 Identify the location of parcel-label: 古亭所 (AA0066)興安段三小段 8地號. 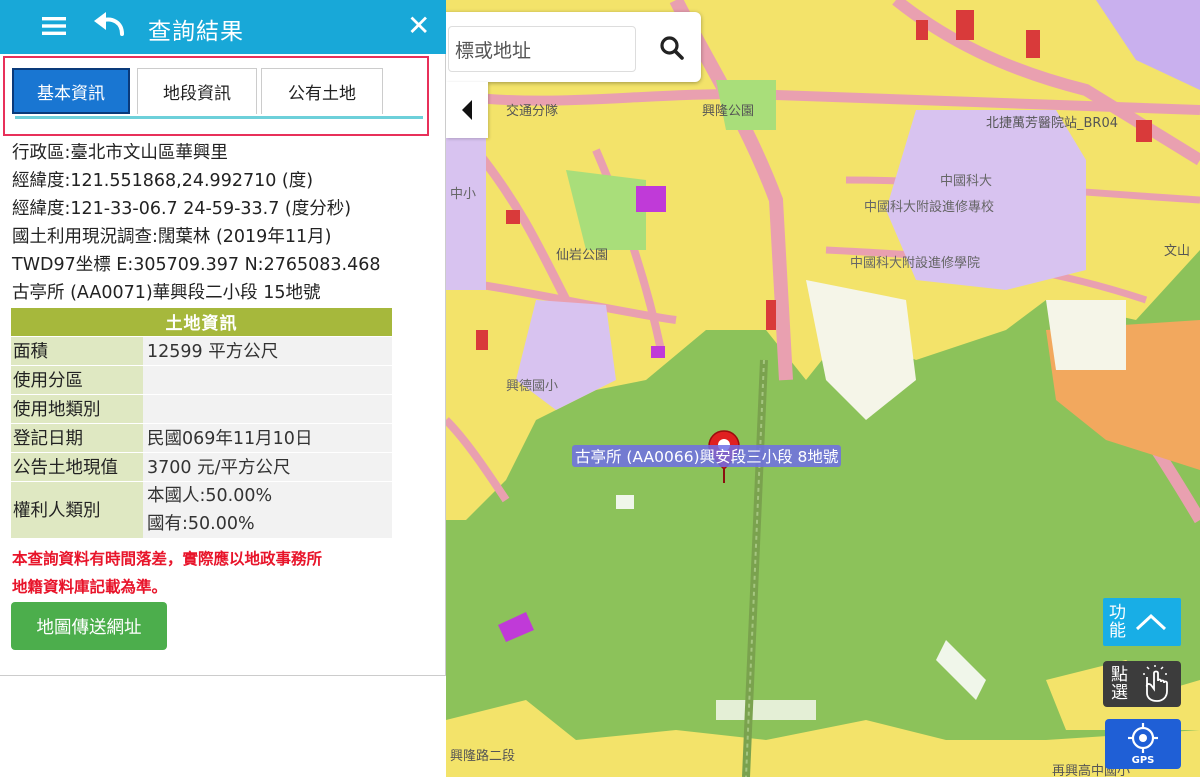
(707, 456).